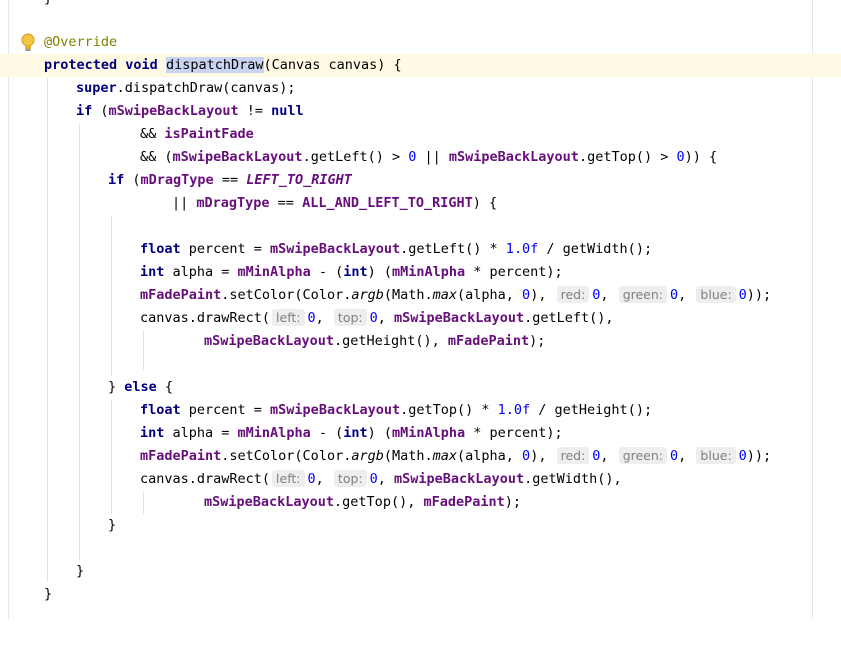  I want to click on code-line: if (mSwipeBackLayout != null, so click(420, 111).